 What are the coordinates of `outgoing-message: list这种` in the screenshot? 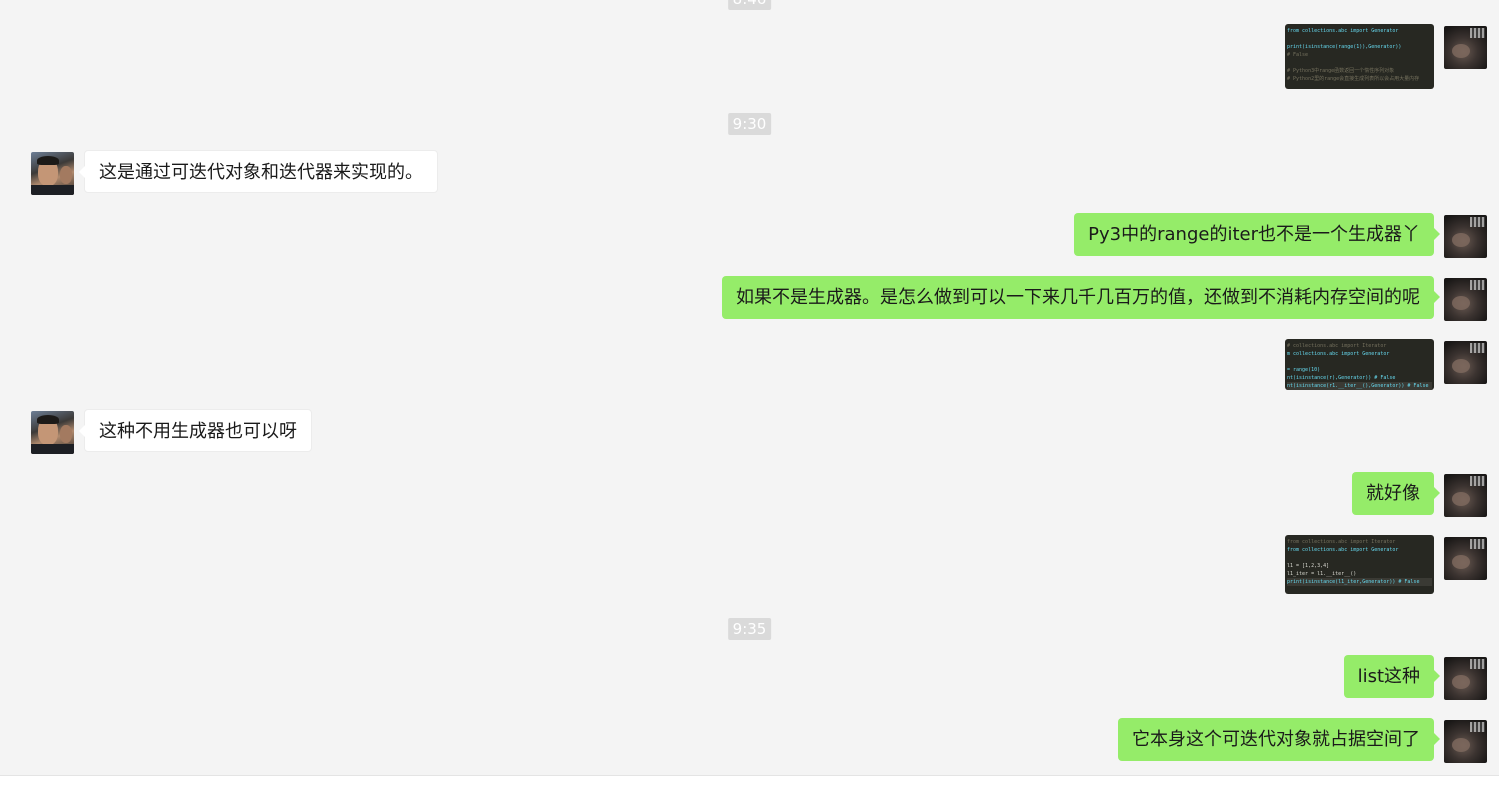 It's located at (1392, 676).